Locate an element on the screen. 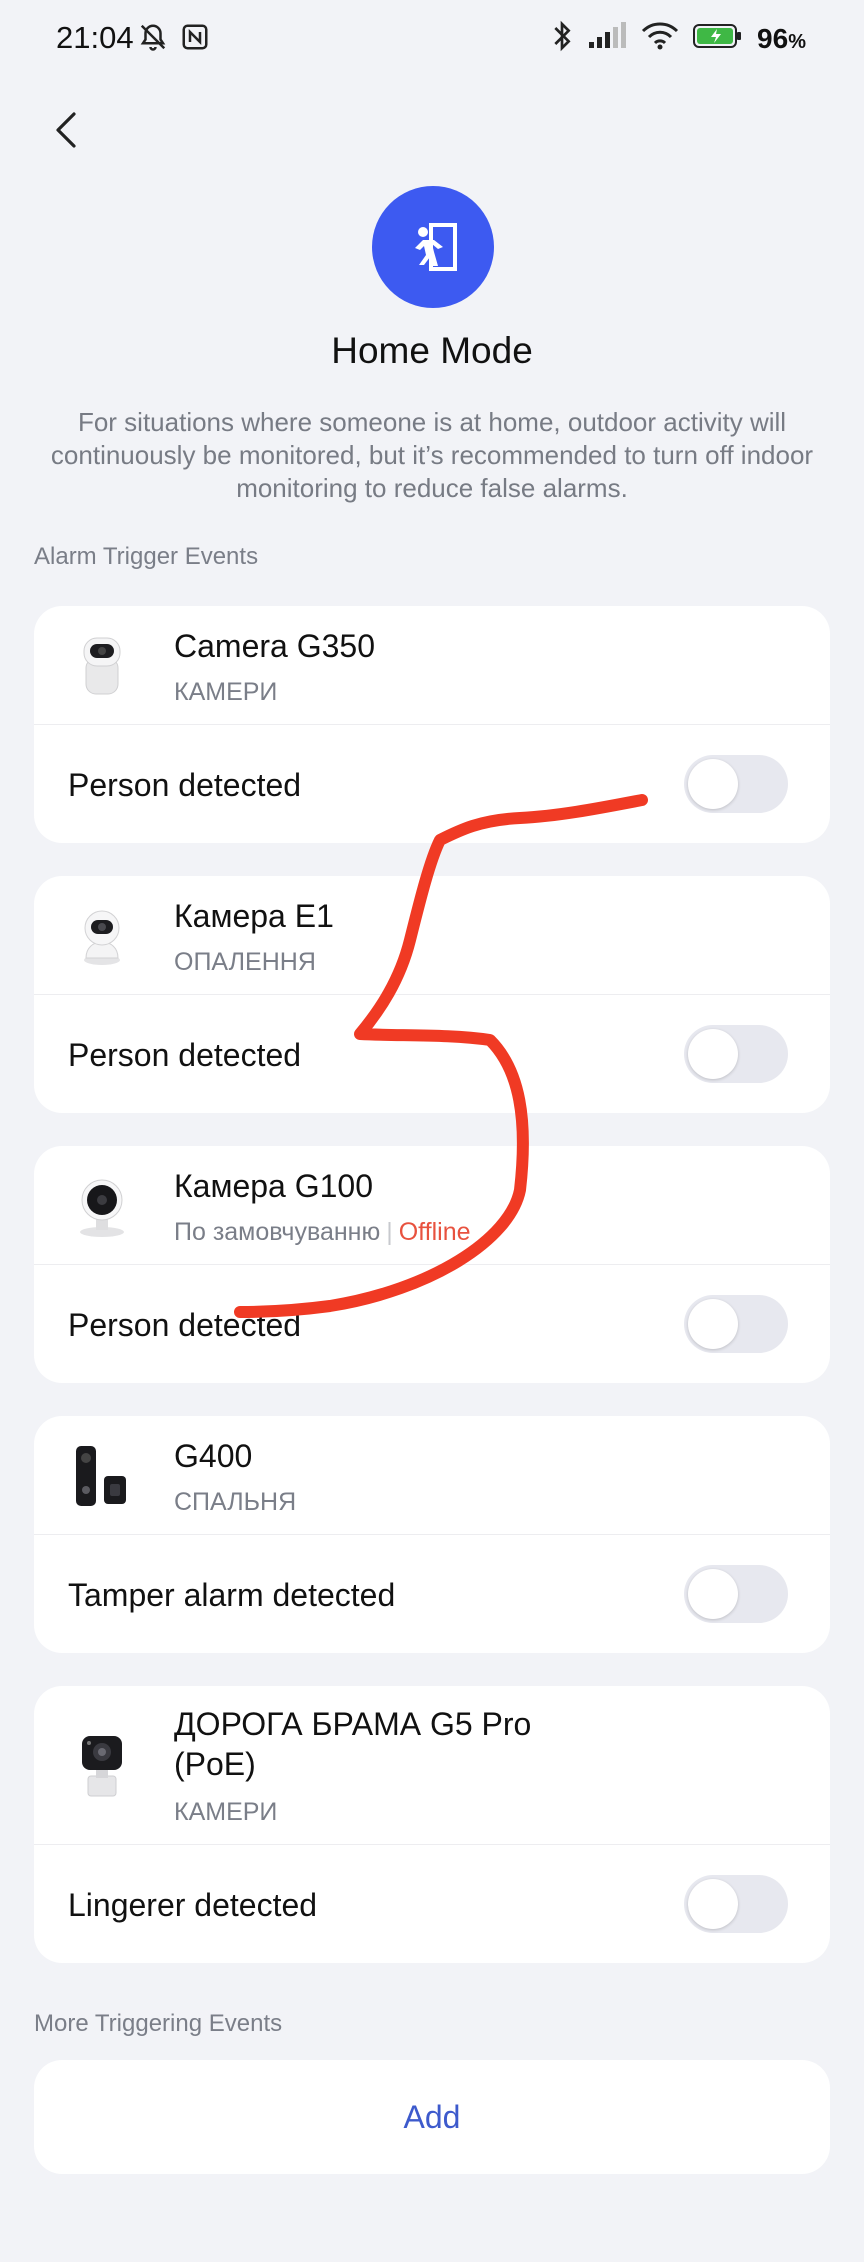 The height and width of the screenshot is (2262, 864). event-label: Lingerer detected is located at coordinates (193, 1905).